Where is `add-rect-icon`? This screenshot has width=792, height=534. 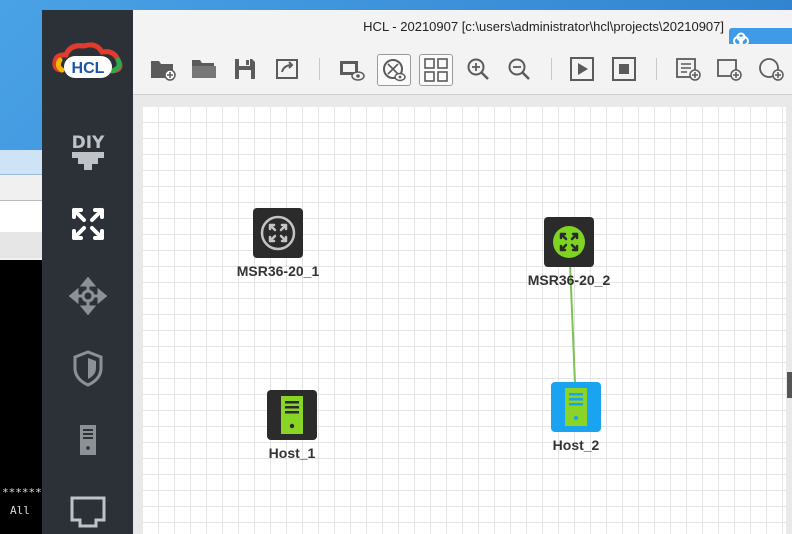
add-rect-icon is located at coordinates (729, 70).